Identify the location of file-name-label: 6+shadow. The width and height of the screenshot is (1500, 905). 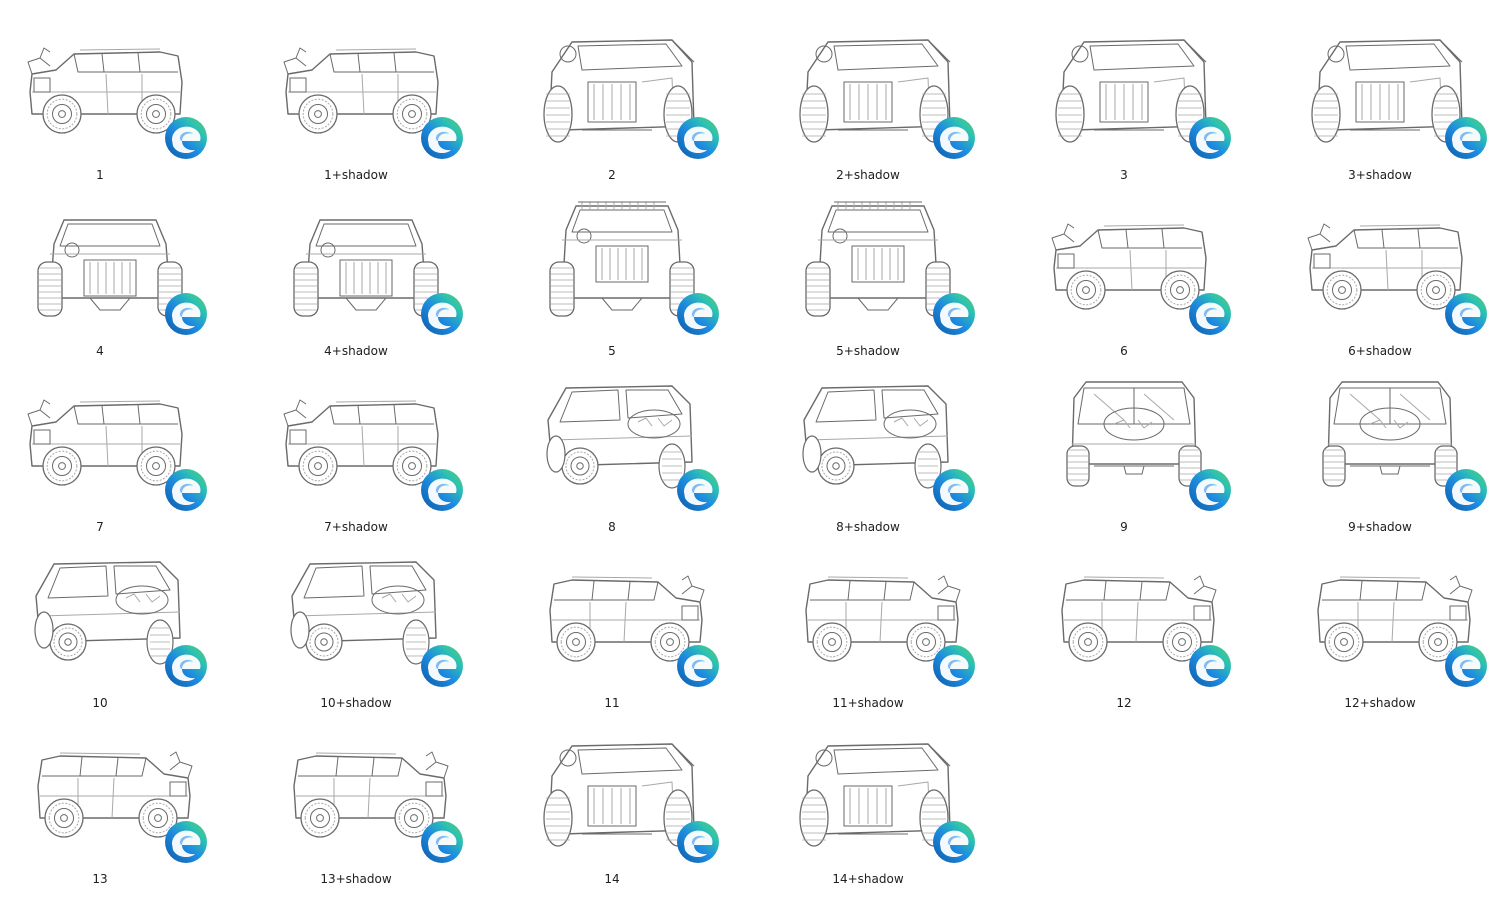
(1380, 351).